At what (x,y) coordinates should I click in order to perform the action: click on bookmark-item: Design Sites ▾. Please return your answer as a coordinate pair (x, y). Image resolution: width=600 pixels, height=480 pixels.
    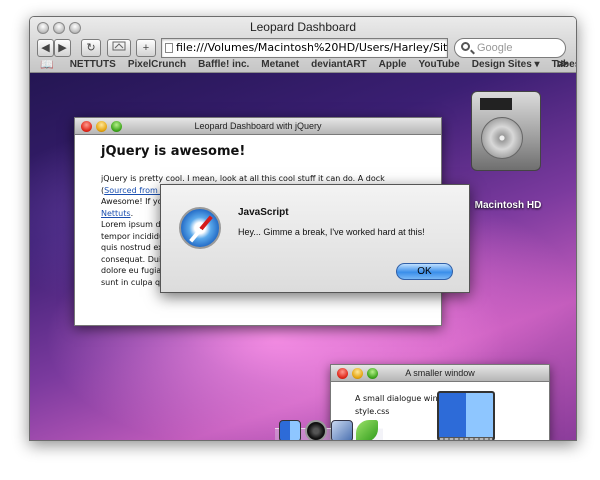
    Looking at the image, I should click on (506, 64).